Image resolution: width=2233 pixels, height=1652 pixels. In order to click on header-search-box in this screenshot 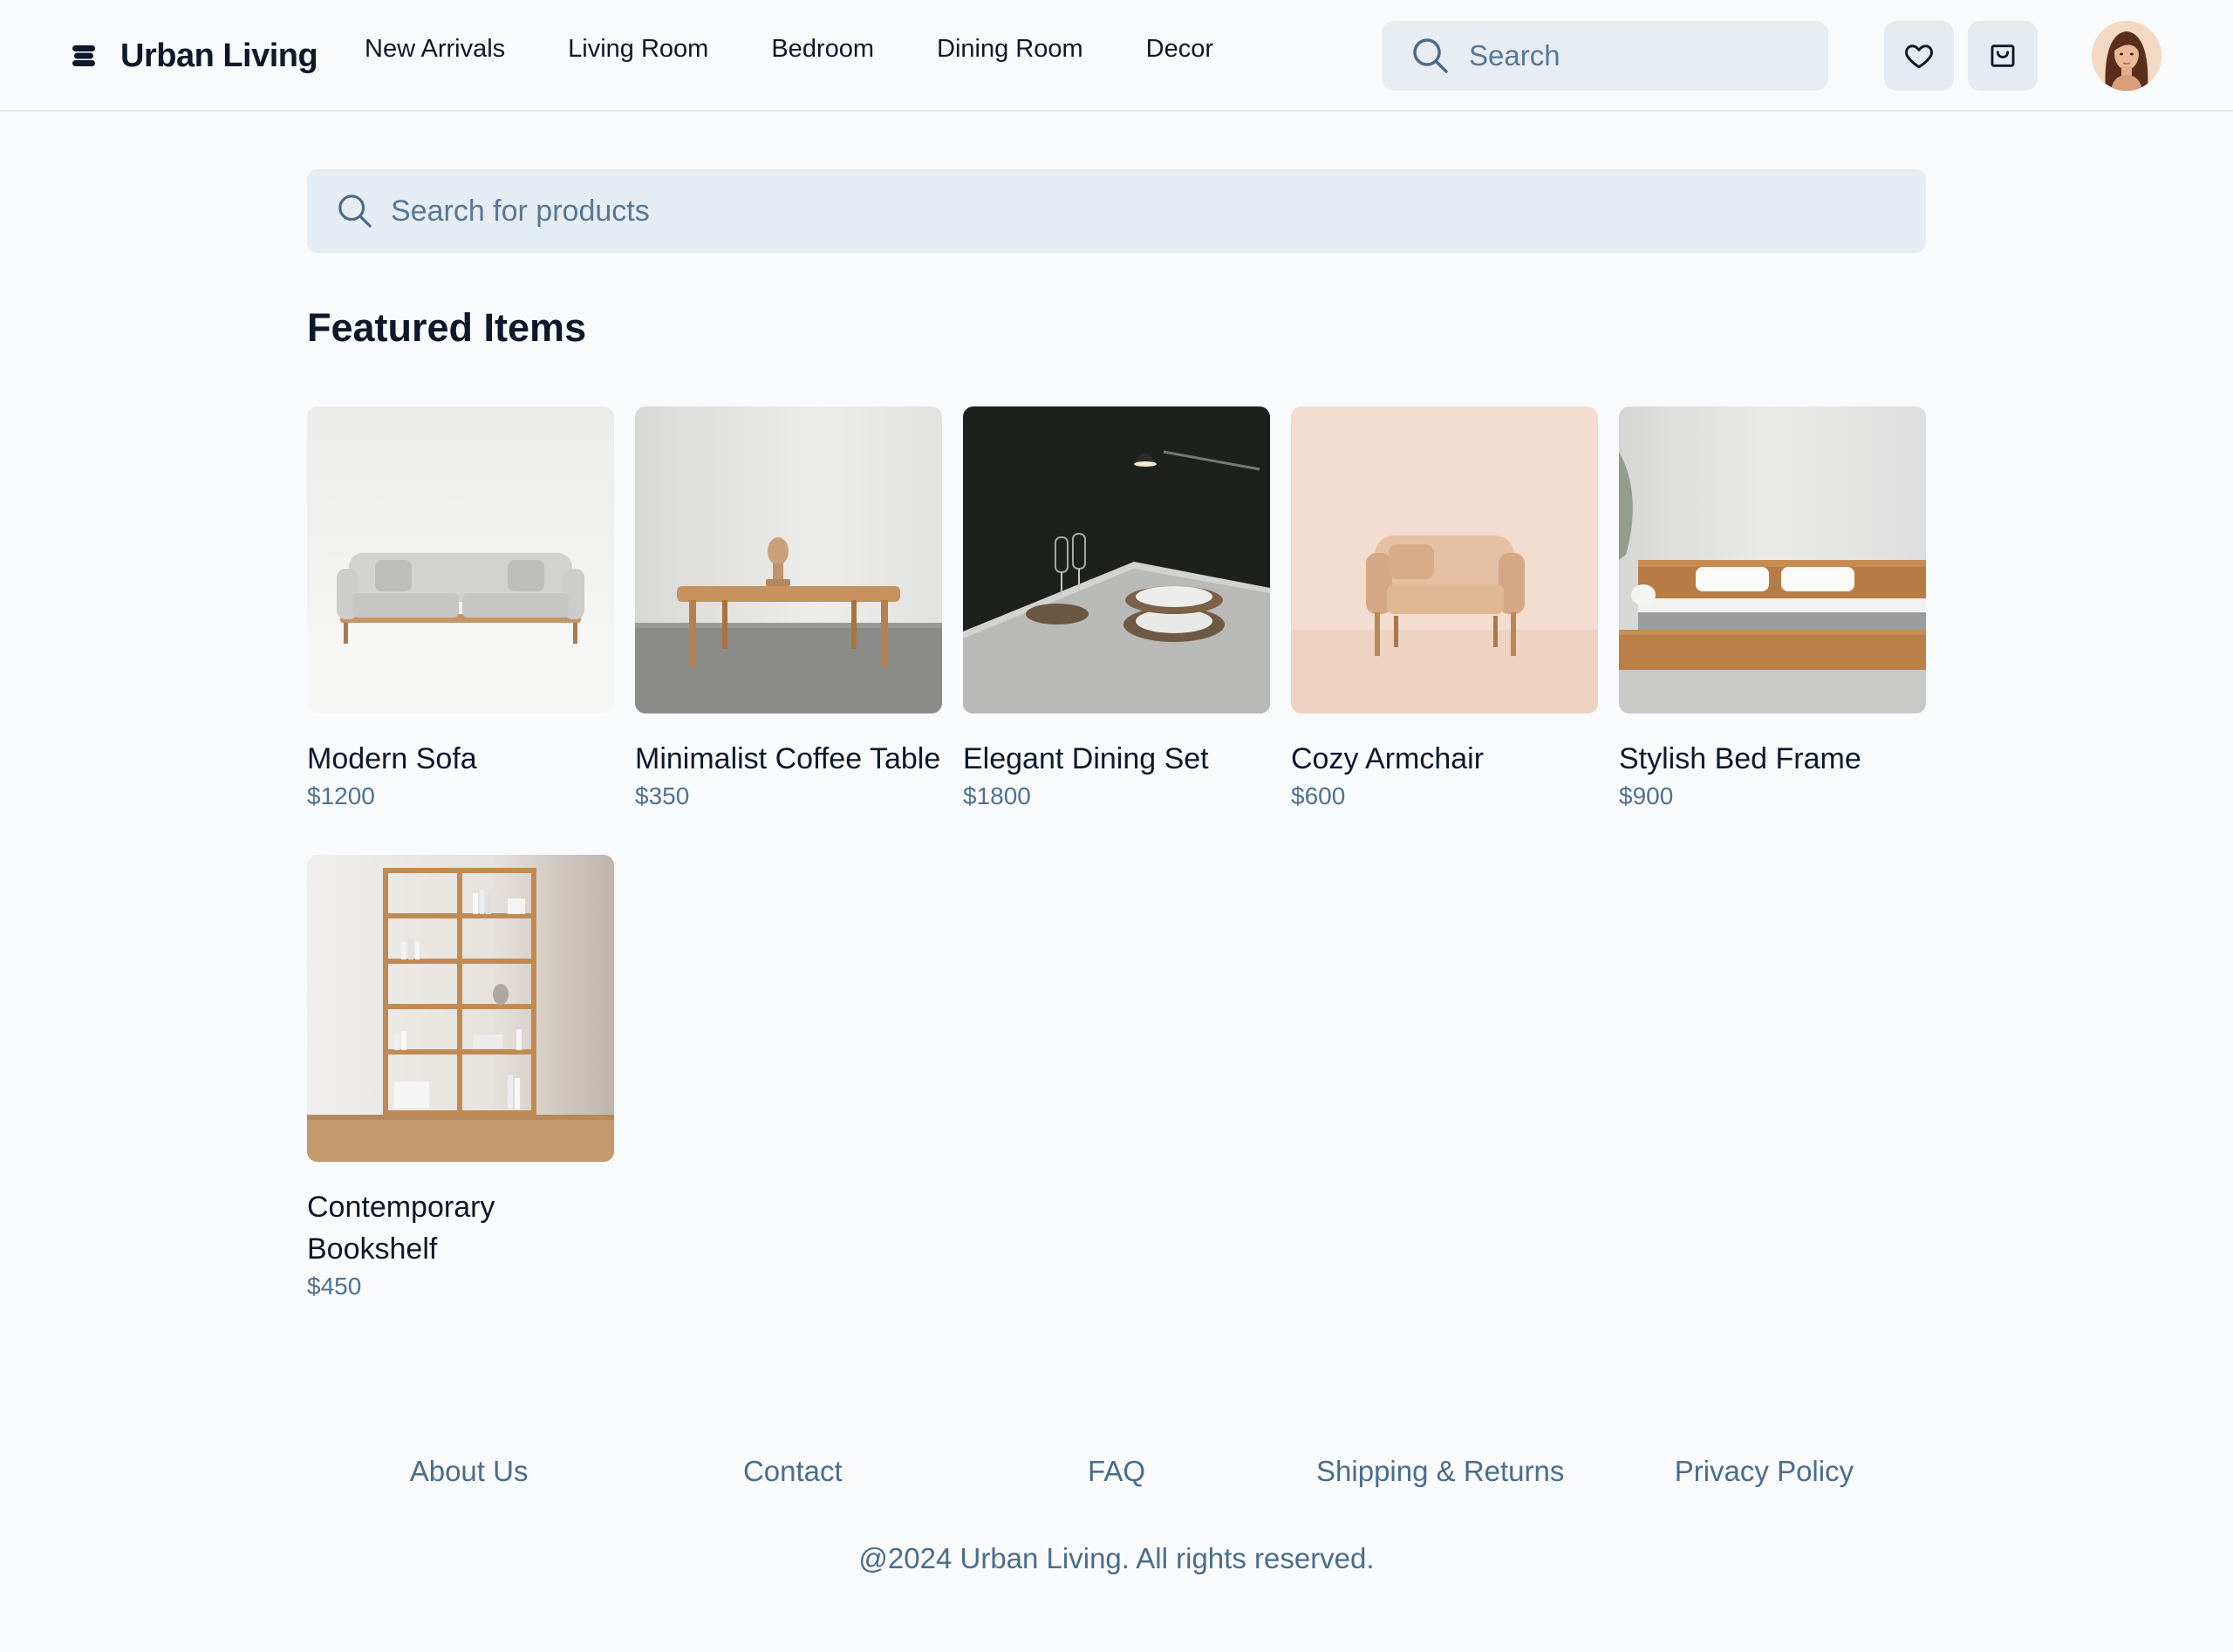, I will do `click(1605, 56)`.